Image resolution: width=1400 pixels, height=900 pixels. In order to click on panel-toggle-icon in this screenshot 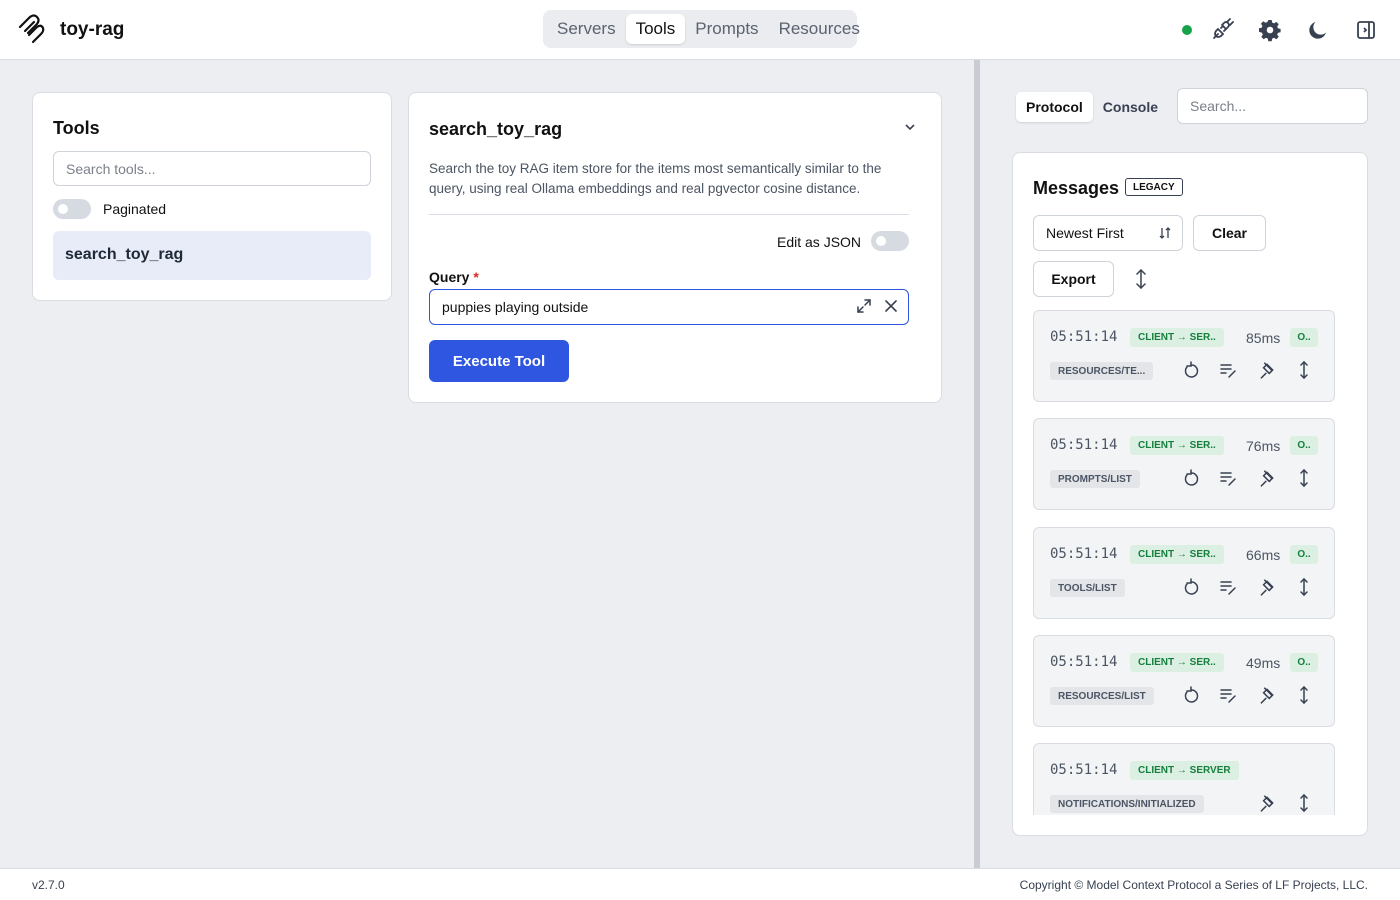, I will do `click(1366, 30)`.